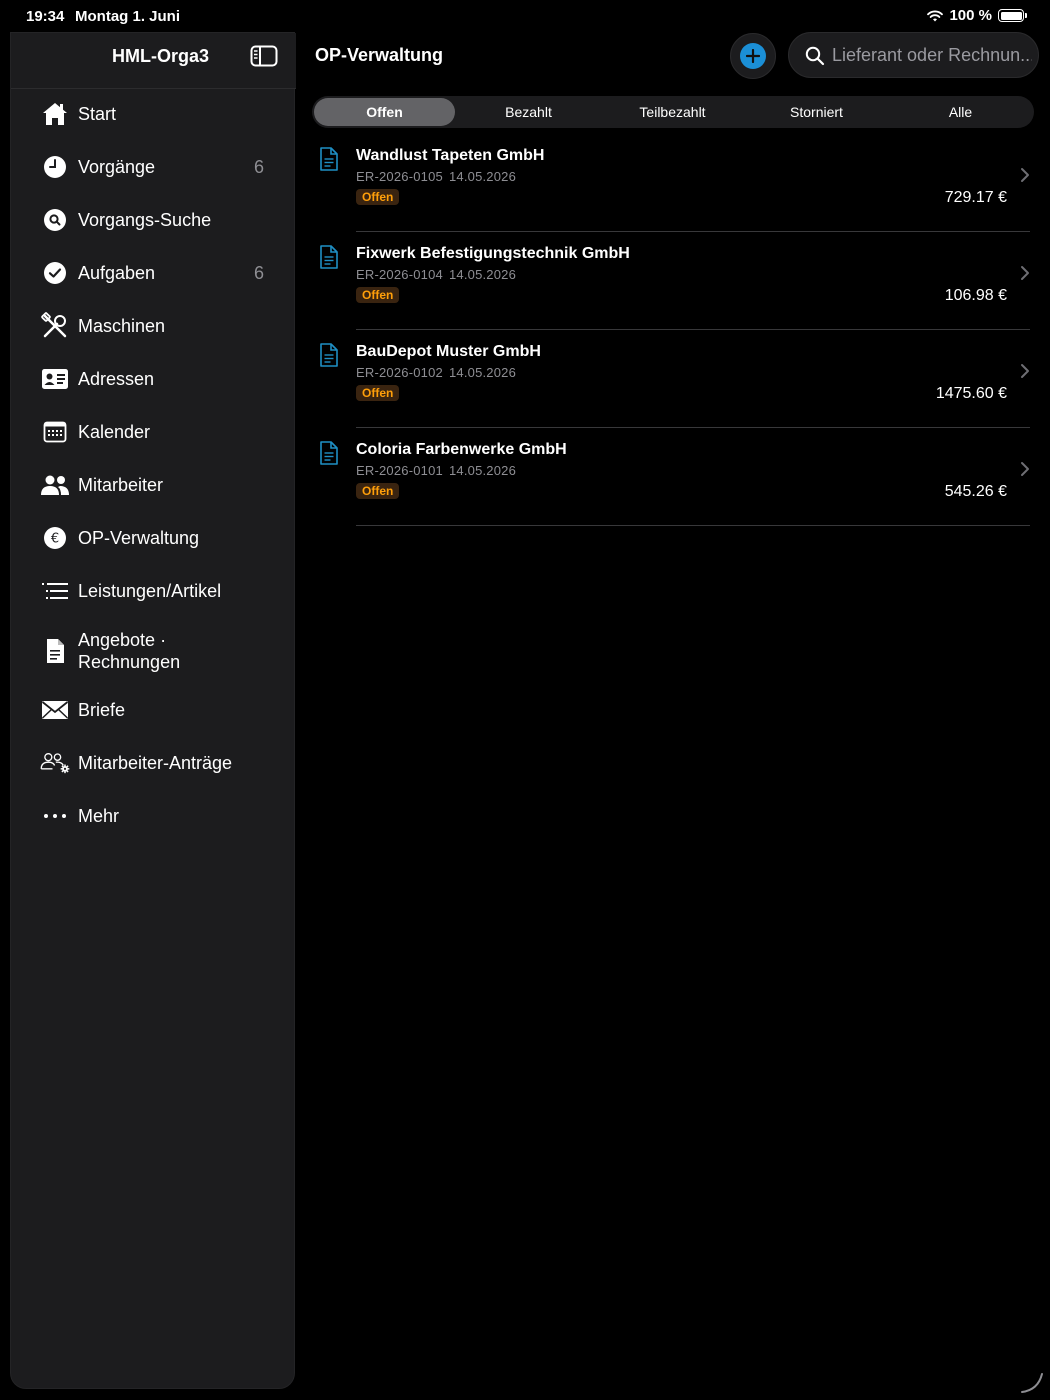 The width and height of the screenshot is (1050, 1400). I want to click on sidebar-item-label: OP-Verwaltung, so click(139, 538).